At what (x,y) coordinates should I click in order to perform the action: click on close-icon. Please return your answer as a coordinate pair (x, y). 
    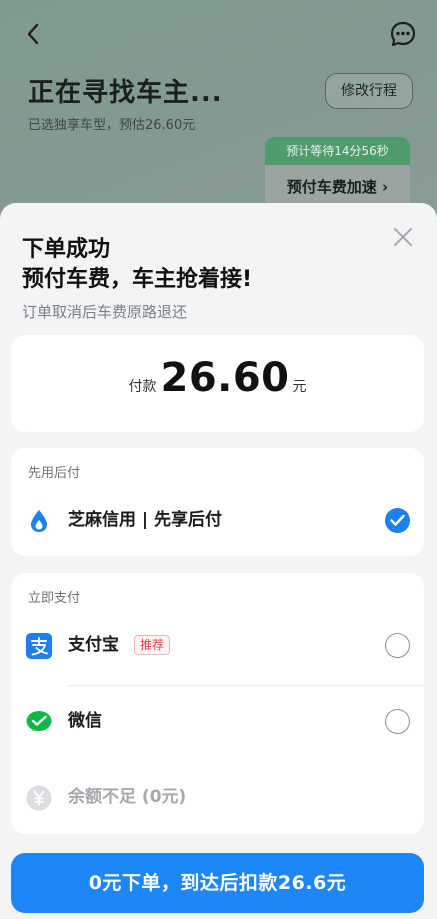
    Looking at the image, I should click on (403, 237).